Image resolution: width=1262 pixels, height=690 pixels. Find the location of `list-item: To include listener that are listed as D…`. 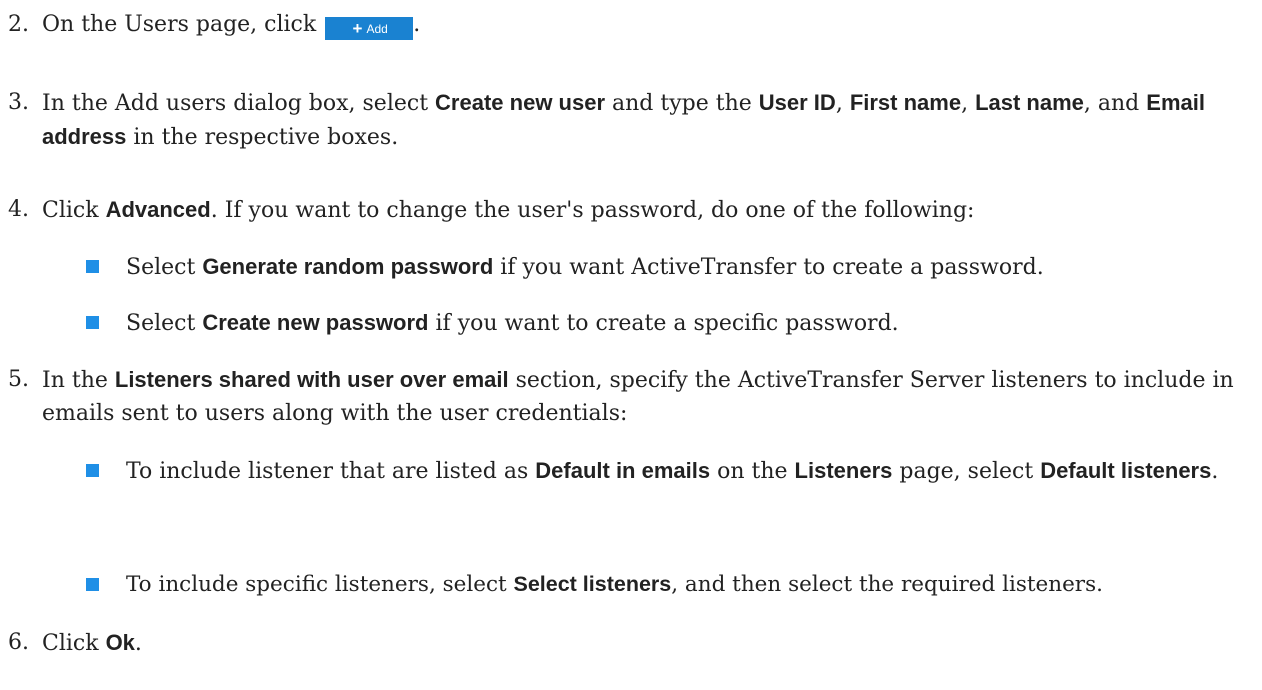

list-item: To include listener that are listed as D… is located at coordinates (657, 471).